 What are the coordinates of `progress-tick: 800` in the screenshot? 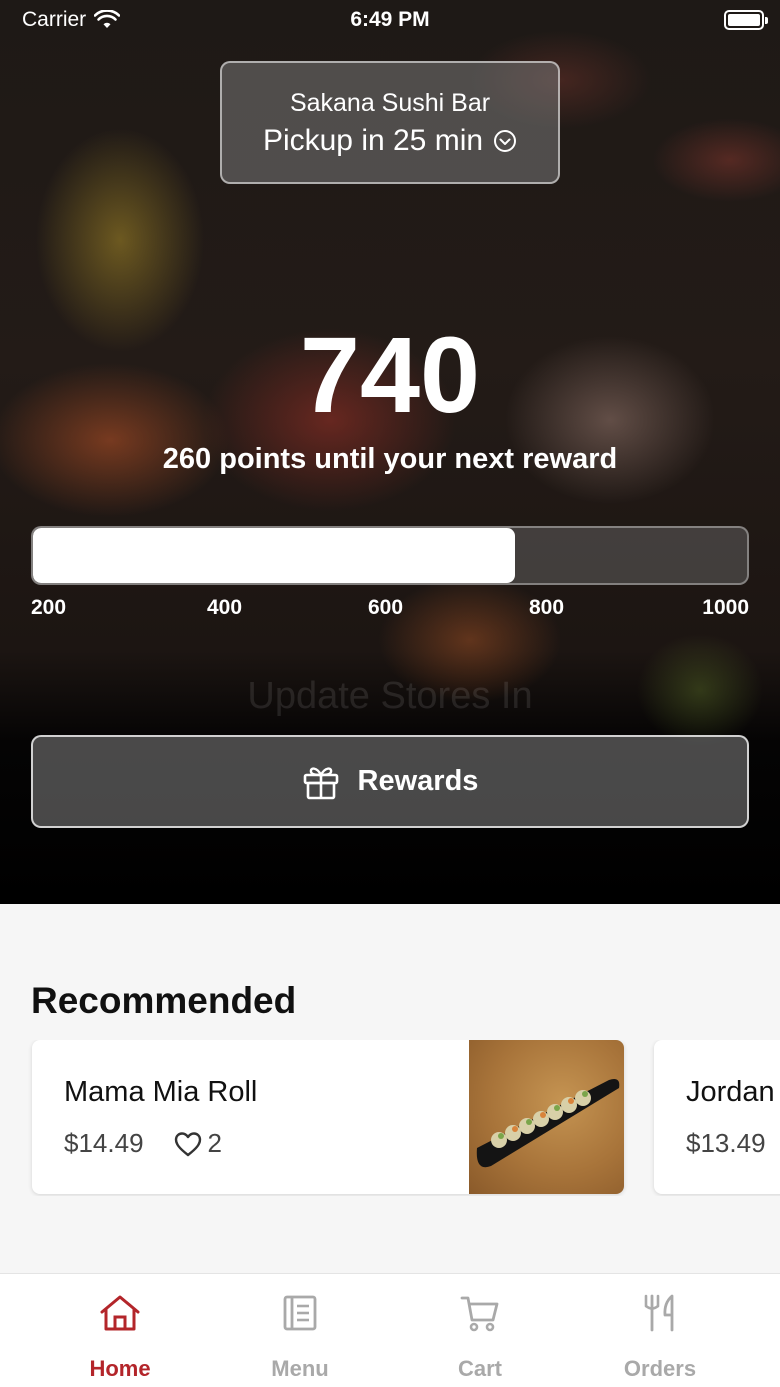 It's located at (547, 607).